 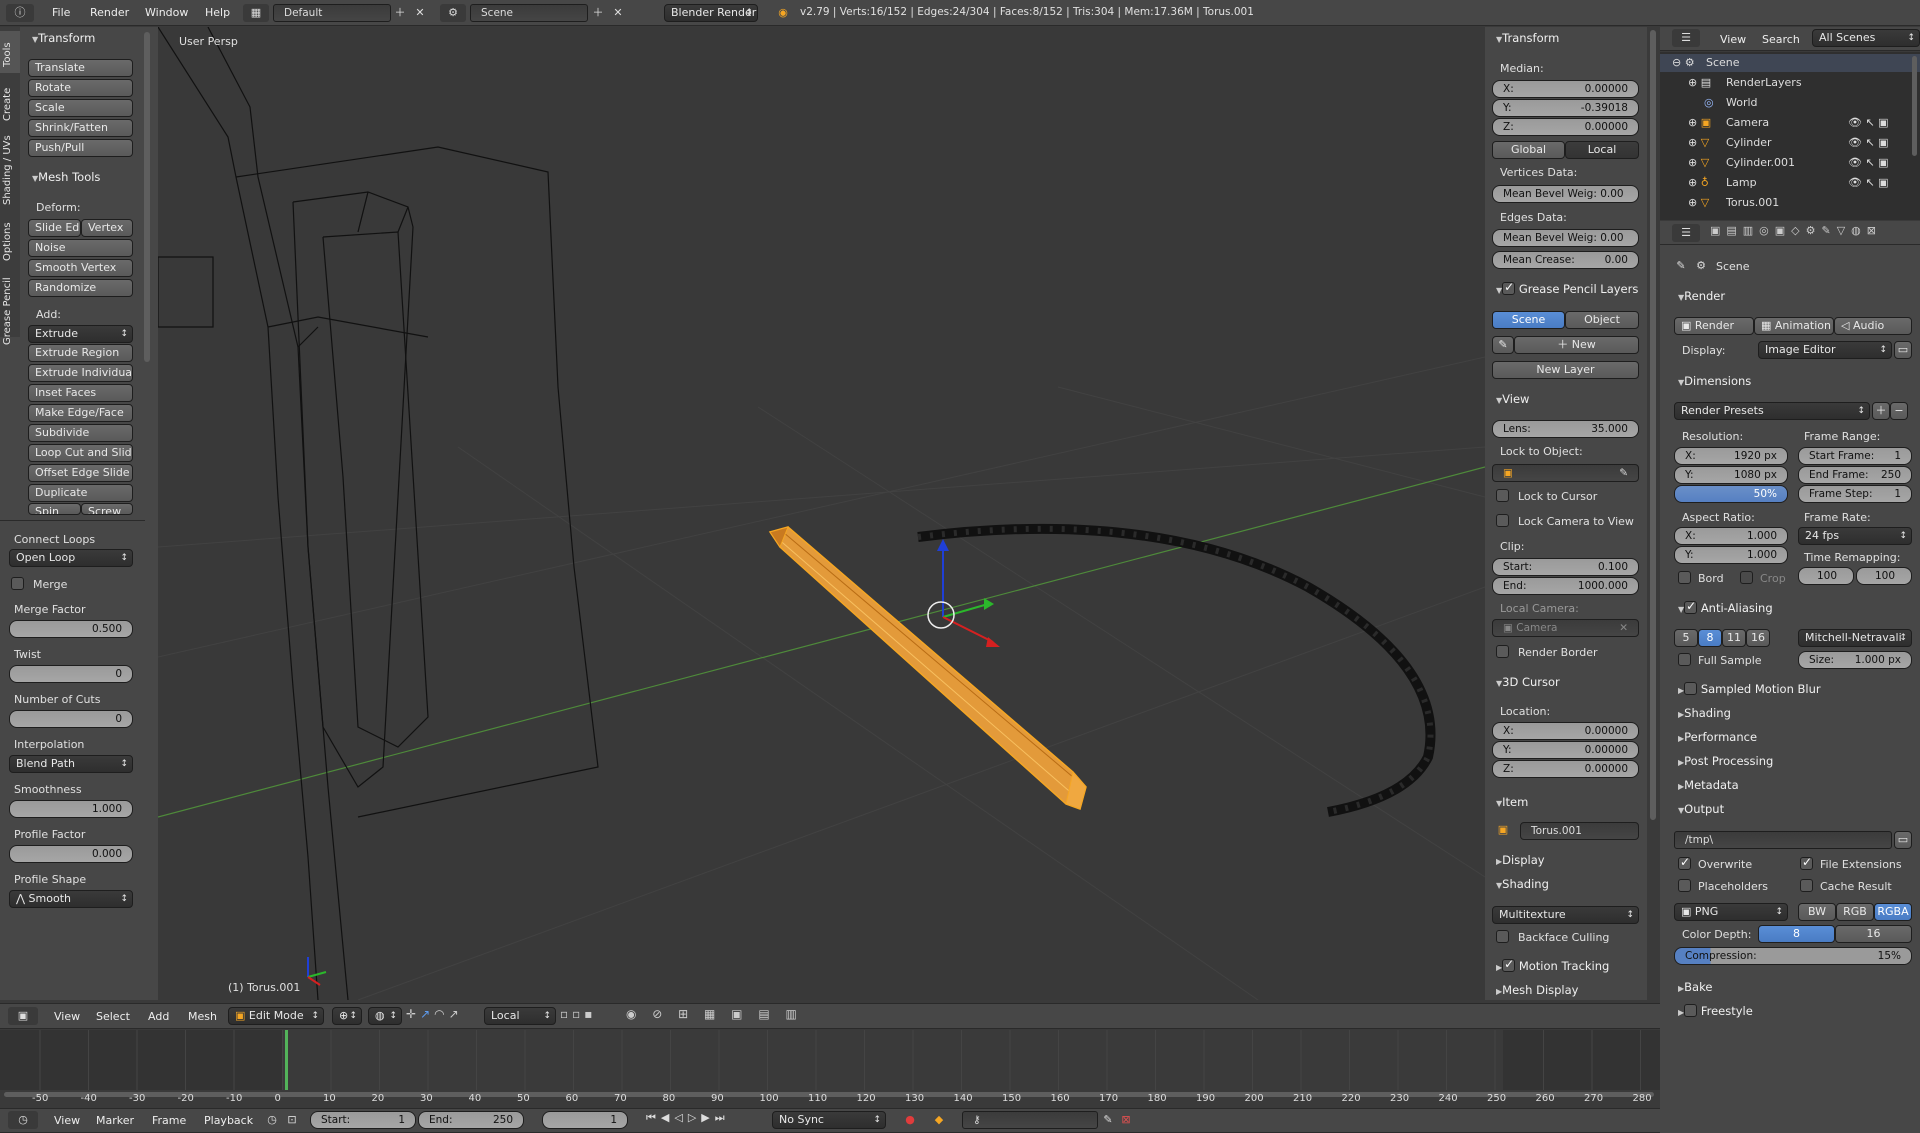 I want to click on shrink-fatten-button: Shrink/Fatten, so click(x=80, y=128).